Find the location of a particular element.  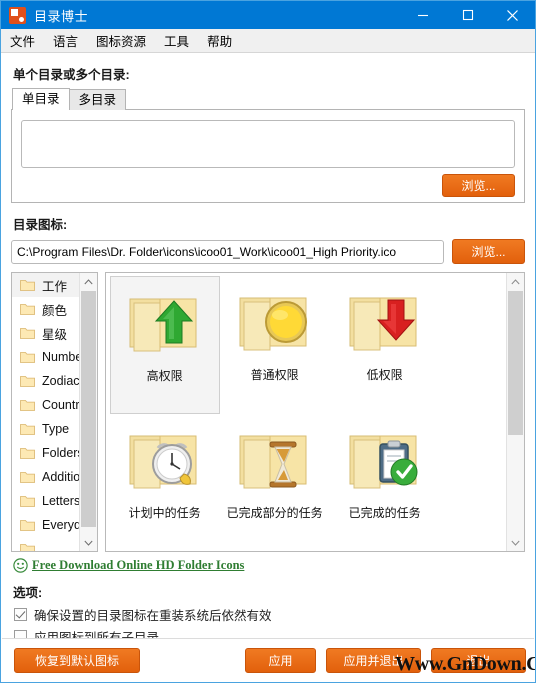

icon-item-completed-task: 已完成的任务 is located at coordinates (385, 482).